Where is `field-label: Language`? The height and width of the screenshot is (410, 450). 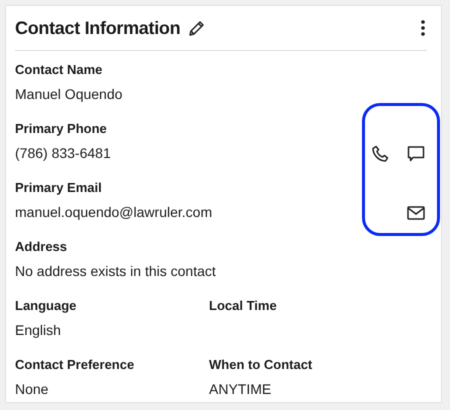 field-label: Language is located at coordinates (46, 306).